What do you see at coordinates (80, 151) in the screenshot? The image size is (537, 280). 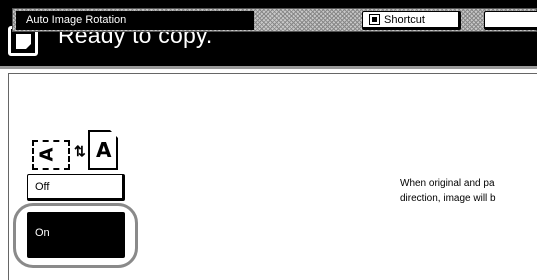 I see `rotate-arrows-icon: ⇅` at bounding box center [80, 151].